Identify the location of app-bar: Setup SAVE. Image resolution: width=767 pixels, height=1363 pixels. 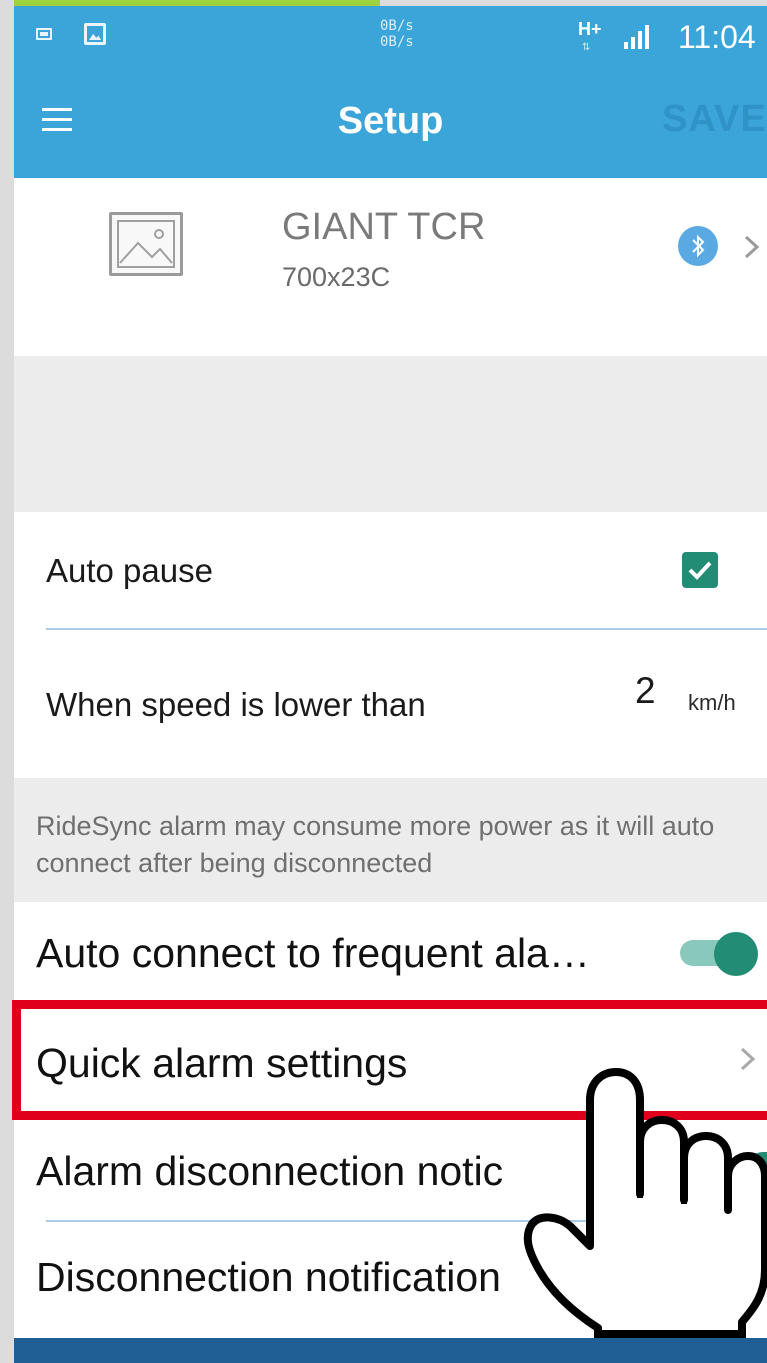
(390, 123).